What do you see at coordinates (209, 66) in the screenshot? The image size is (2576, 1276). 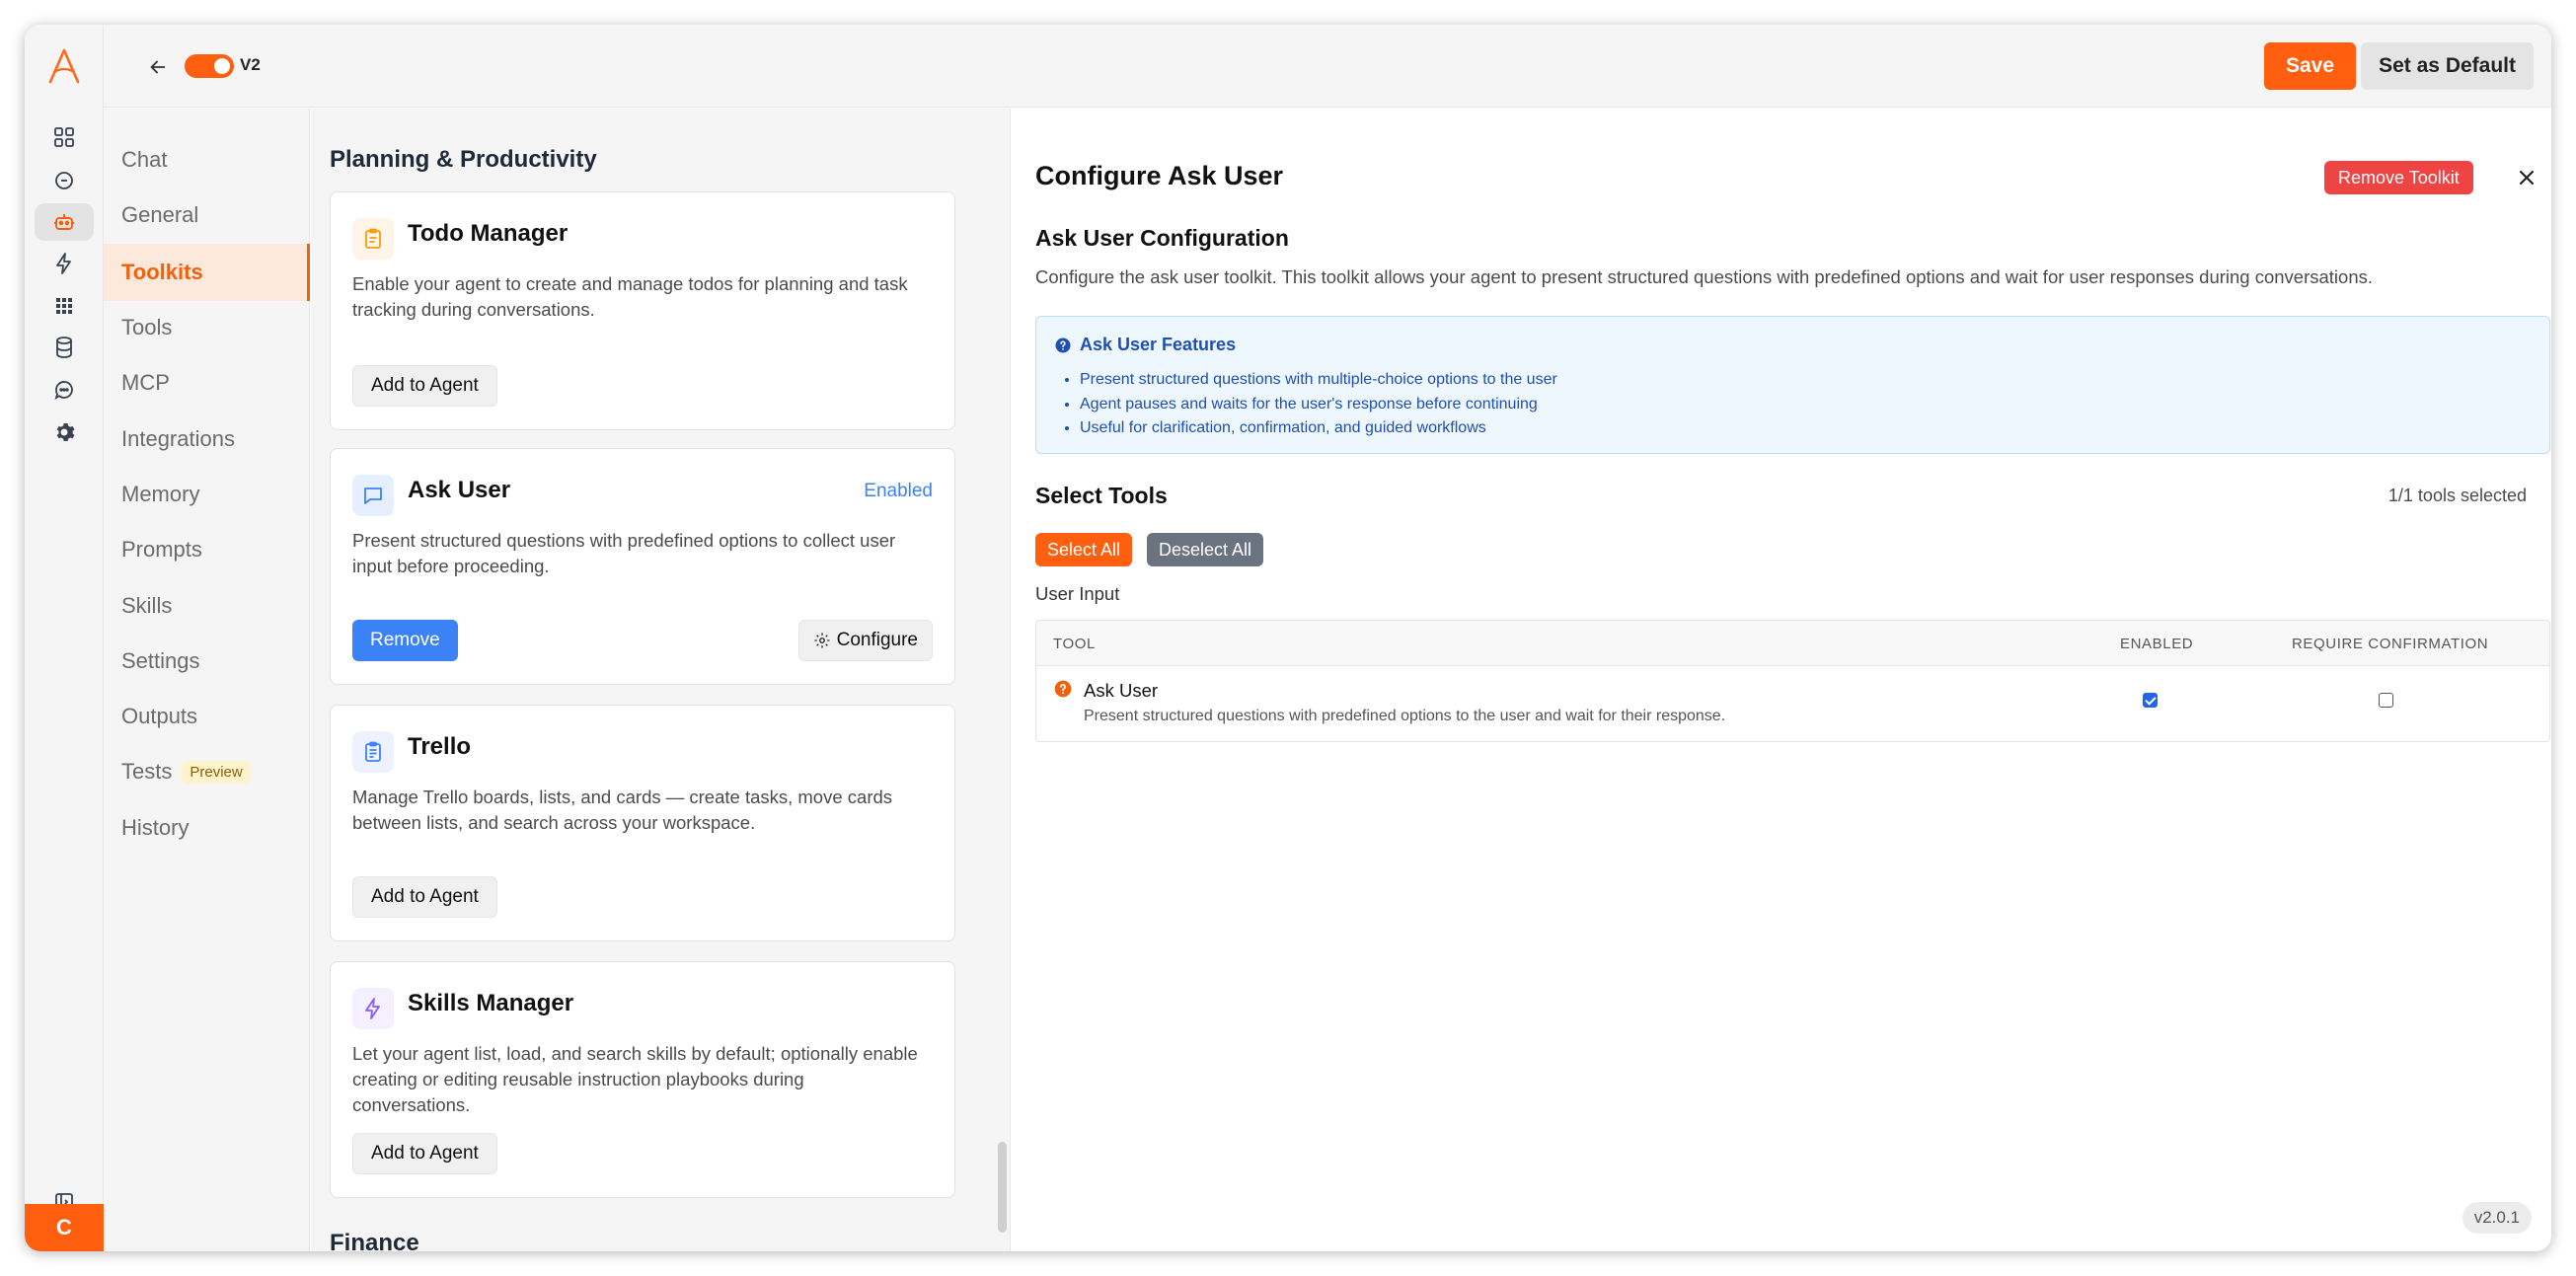 I see `version-toggle` at bounding box center [209, 66].